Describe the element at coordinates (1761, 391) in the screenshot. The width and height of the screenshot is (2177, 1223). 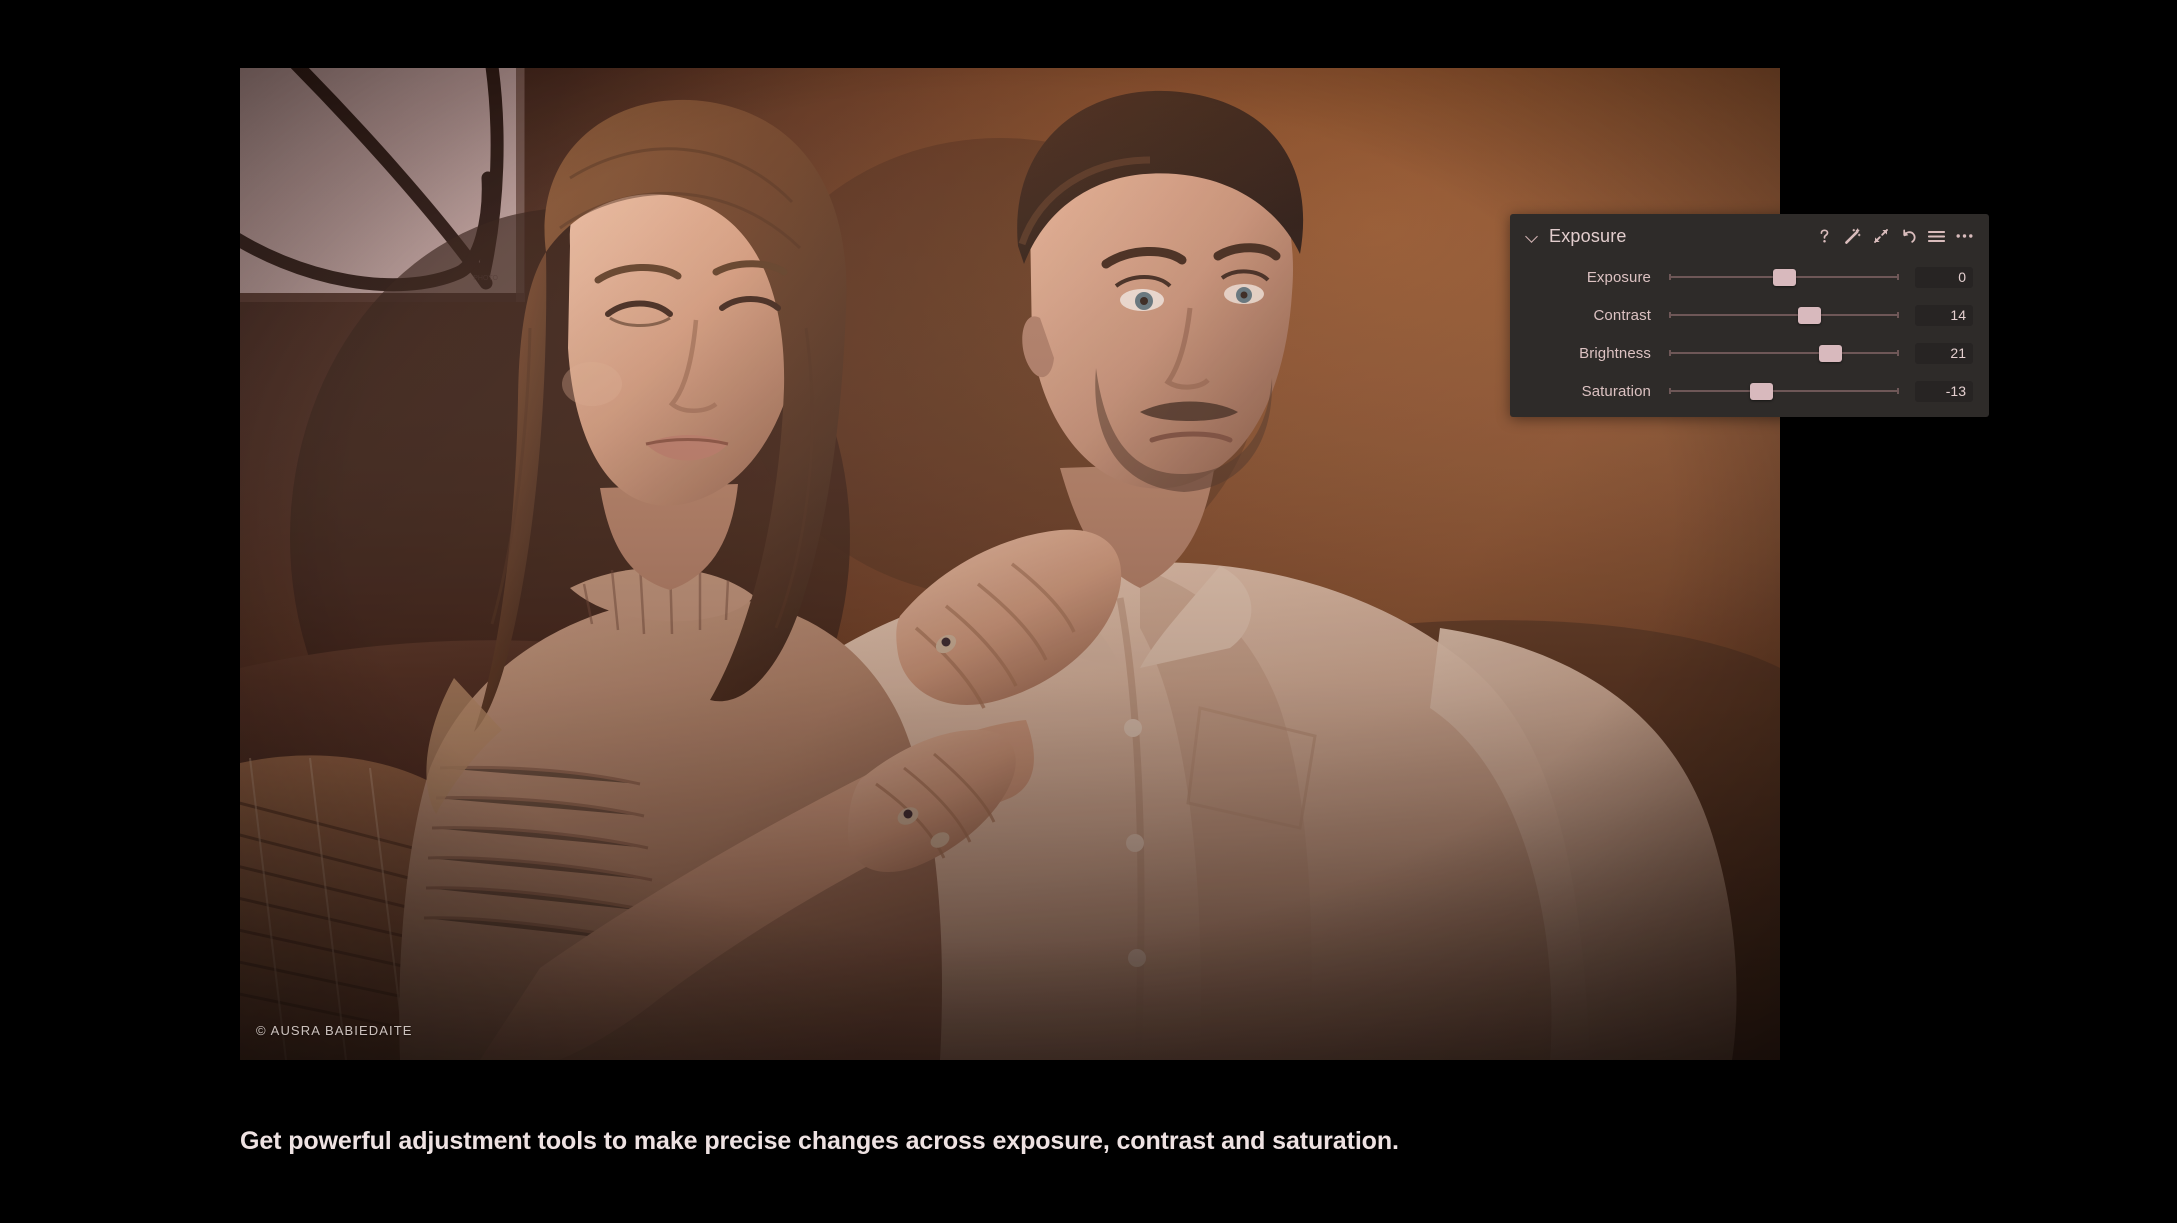
I see `slider-handle-saturation` at that location.